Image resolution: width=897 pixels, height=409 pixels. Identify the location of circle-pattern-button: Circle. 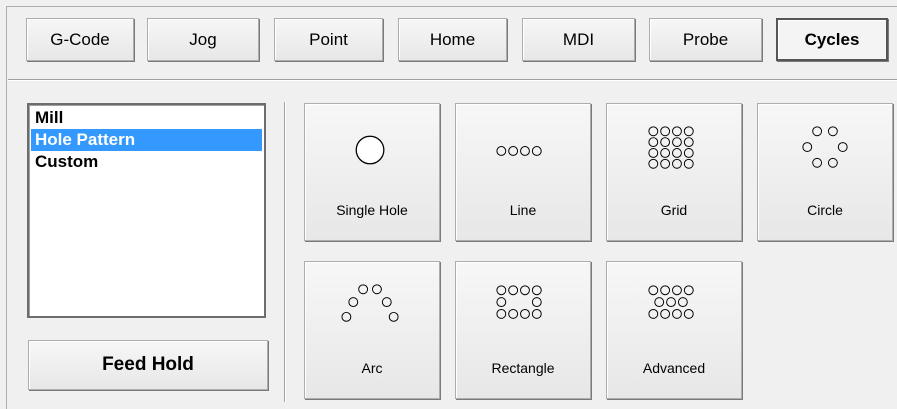
(825, 172).